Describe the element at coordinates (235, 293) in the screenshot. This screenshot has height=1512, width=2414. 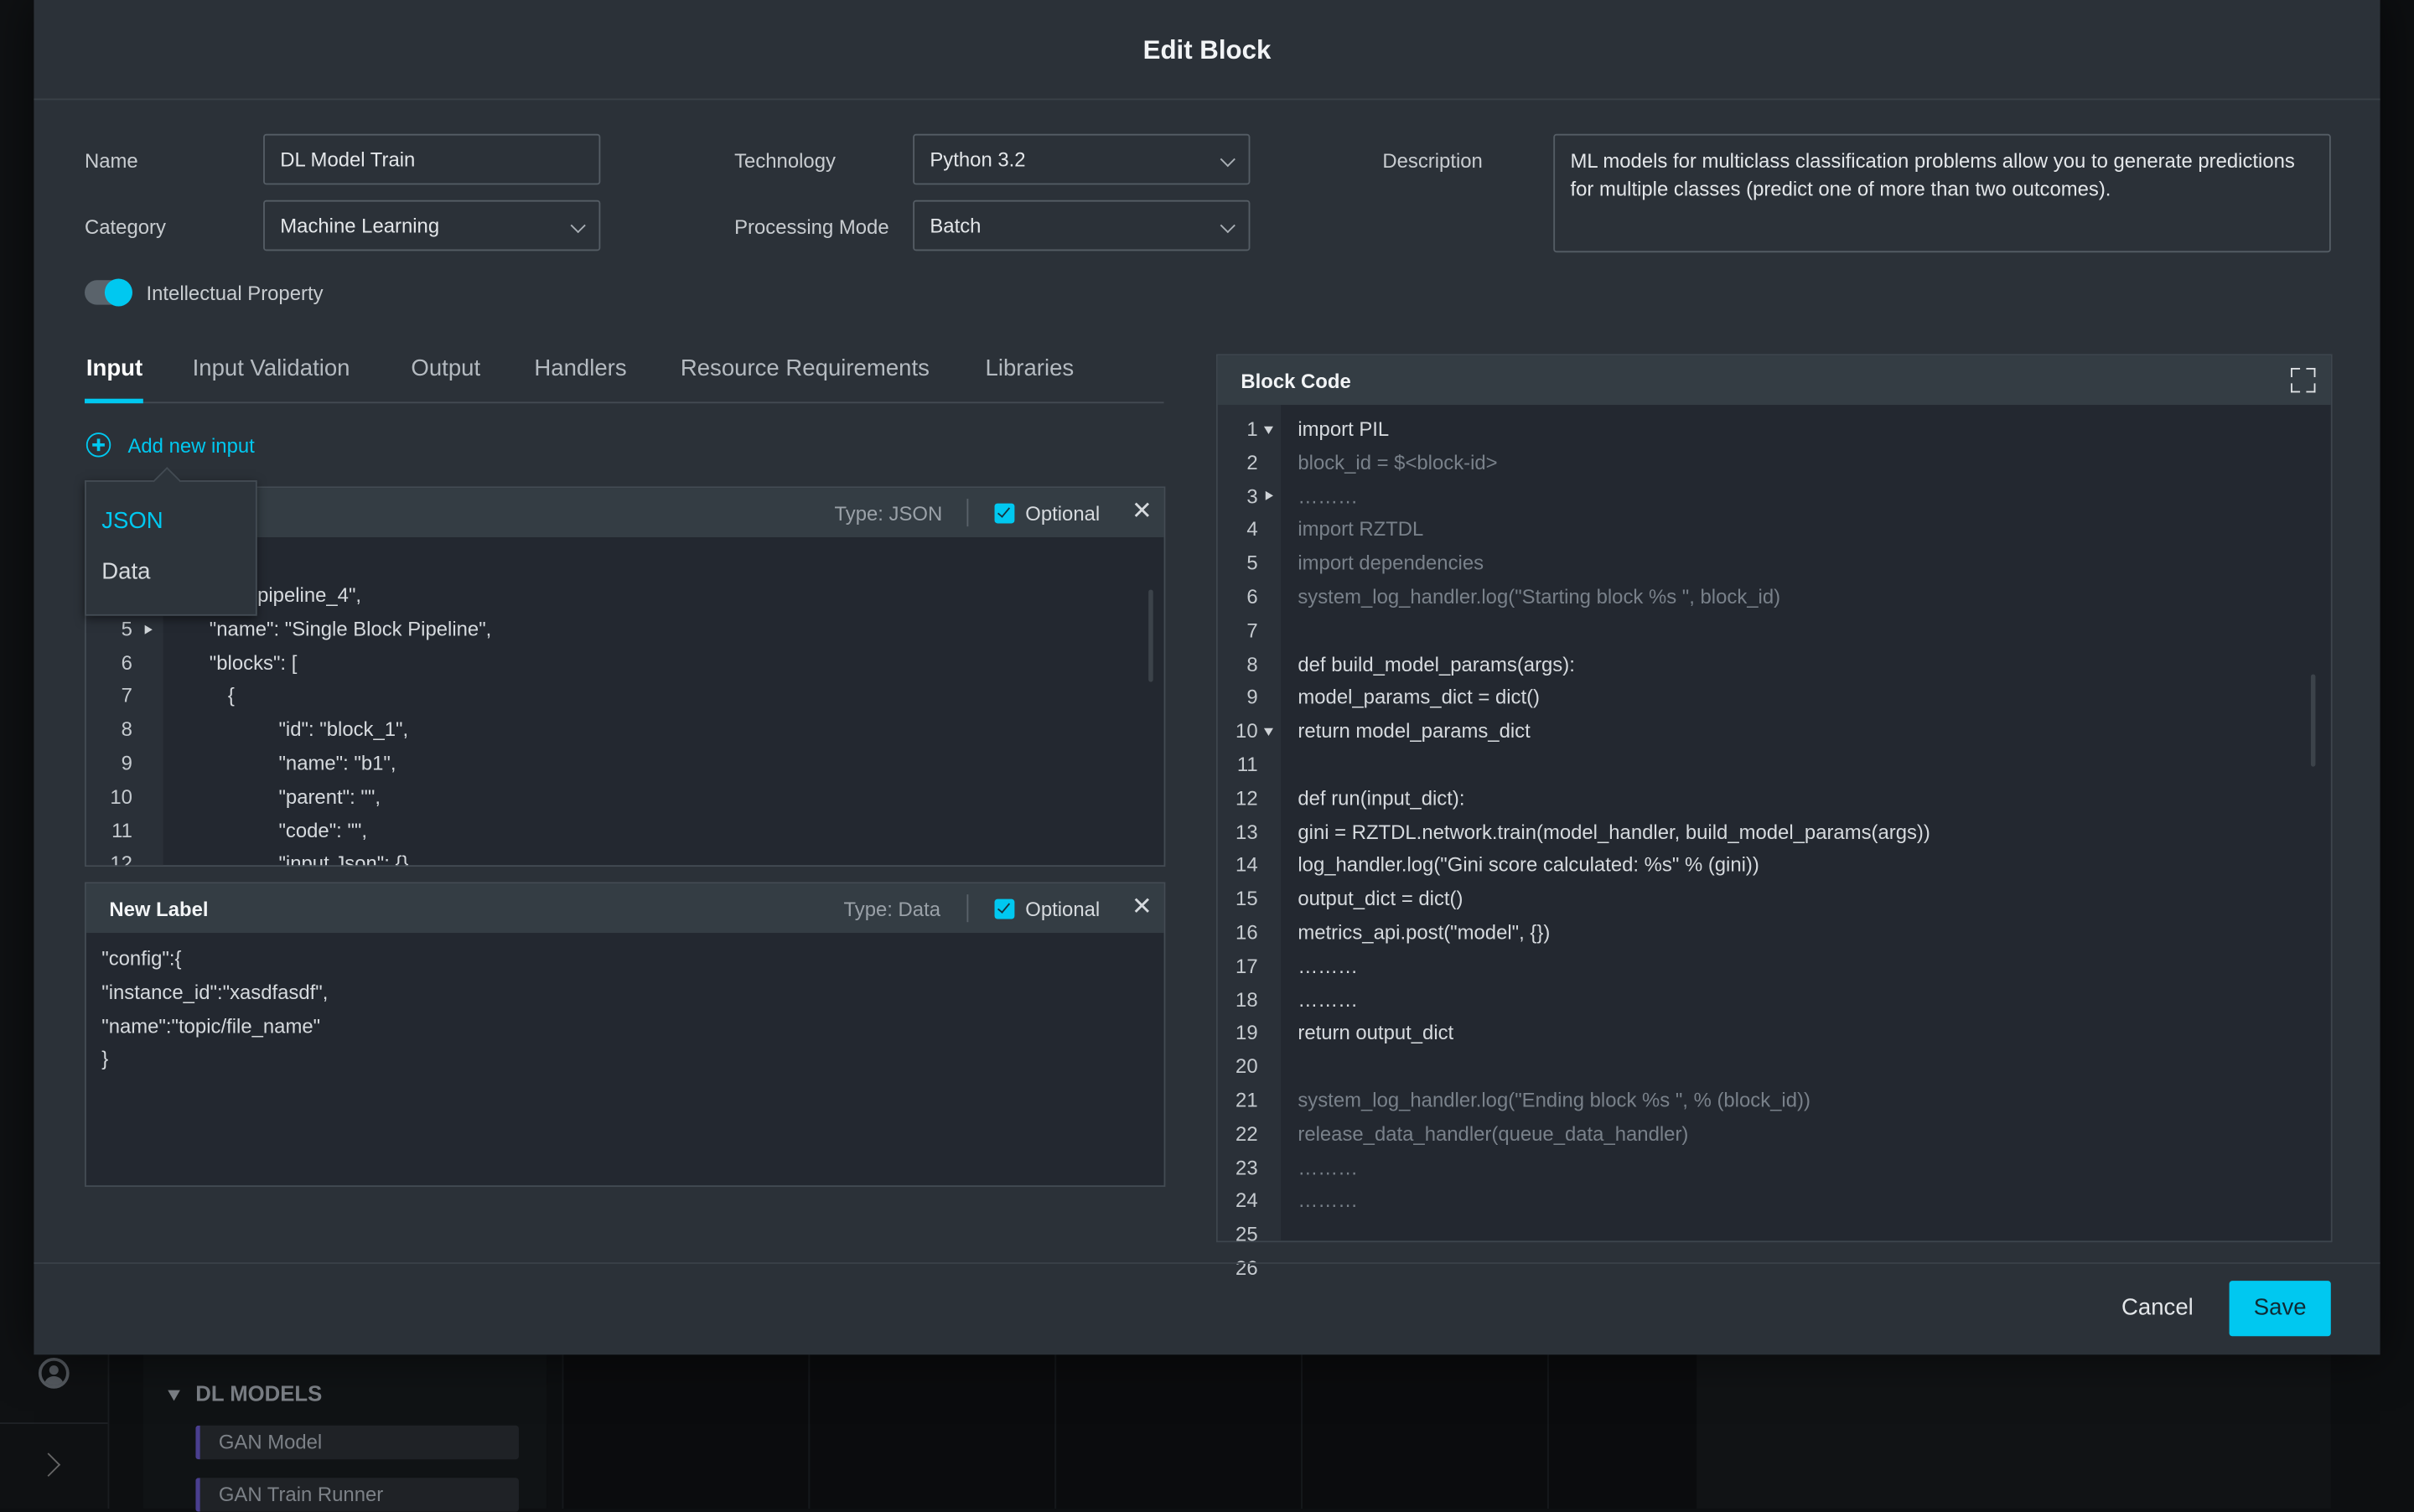
I see `ip-label: Intellectual Property` at that location.